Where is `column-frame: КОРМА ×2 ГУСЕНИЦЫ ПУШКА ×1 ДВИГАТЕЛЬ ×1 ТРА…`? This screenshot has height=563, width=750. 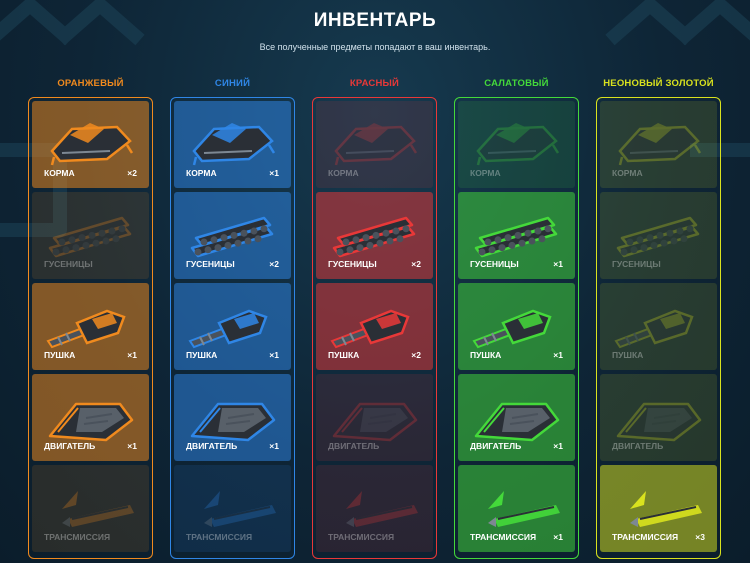 column-frame: КОРМА ×2 ГУСЕНИЦЫ ПУШКА ×1 ДВИГАТЕЛЬ ×1 ТРА… is located at coordinates (90, 328).